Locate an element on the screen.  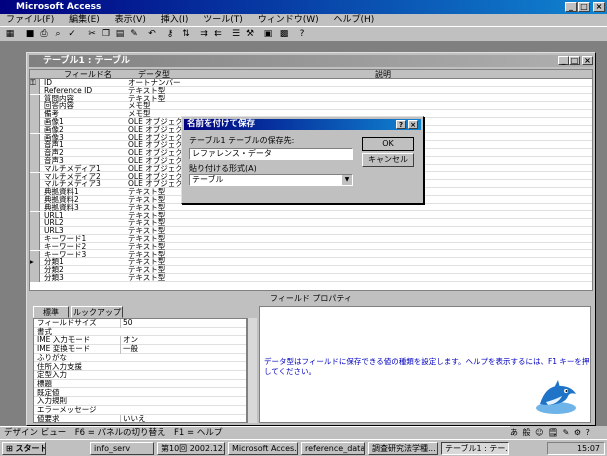
copy-icon: ❐ is located at coordinates (106, 34).